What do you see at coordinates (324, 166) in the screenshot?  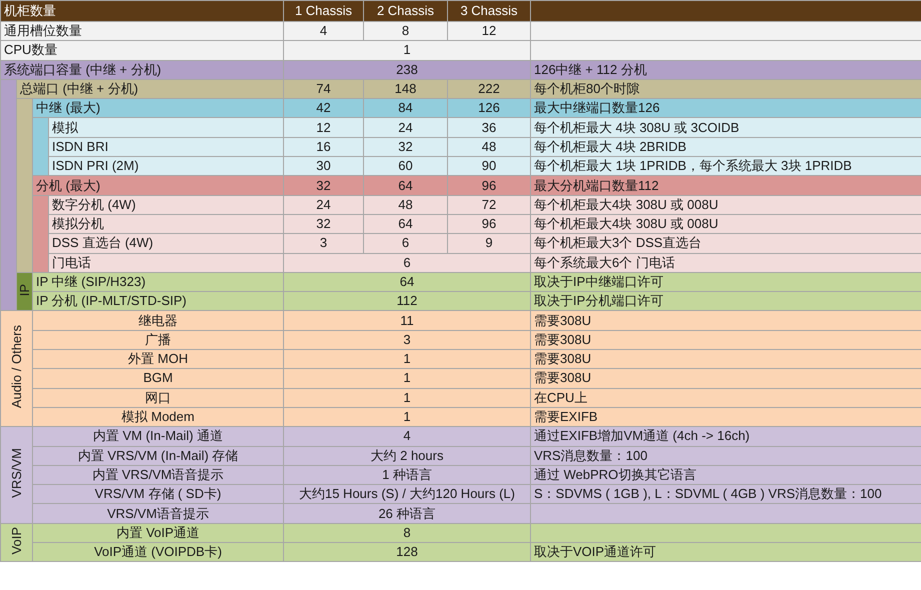 I see `value-cell: 30` at bounding box center [324, 166].